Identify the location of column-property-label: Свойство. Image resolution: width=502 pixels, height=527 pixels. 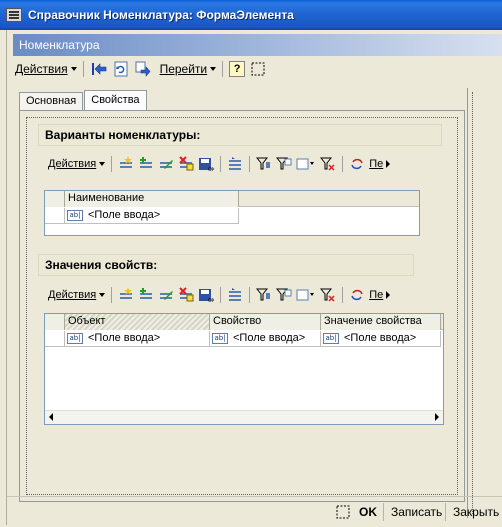
(237, 321).